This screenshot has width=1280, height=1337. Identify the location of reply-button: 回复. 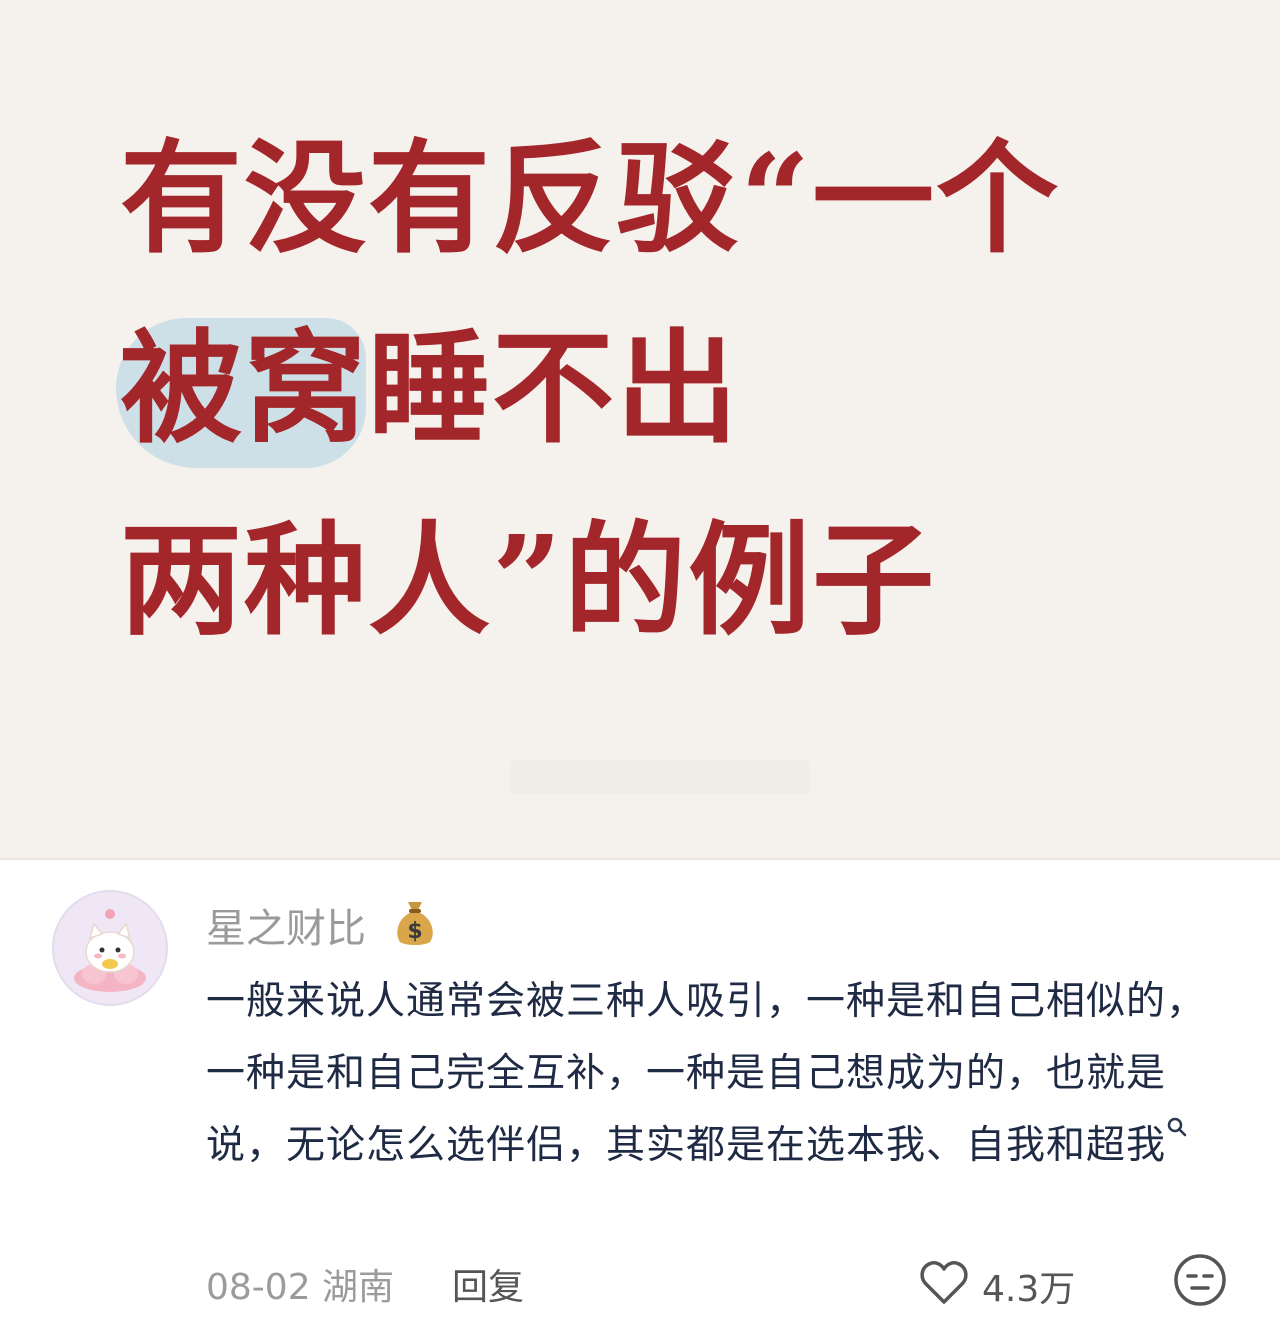
(488, 1284).